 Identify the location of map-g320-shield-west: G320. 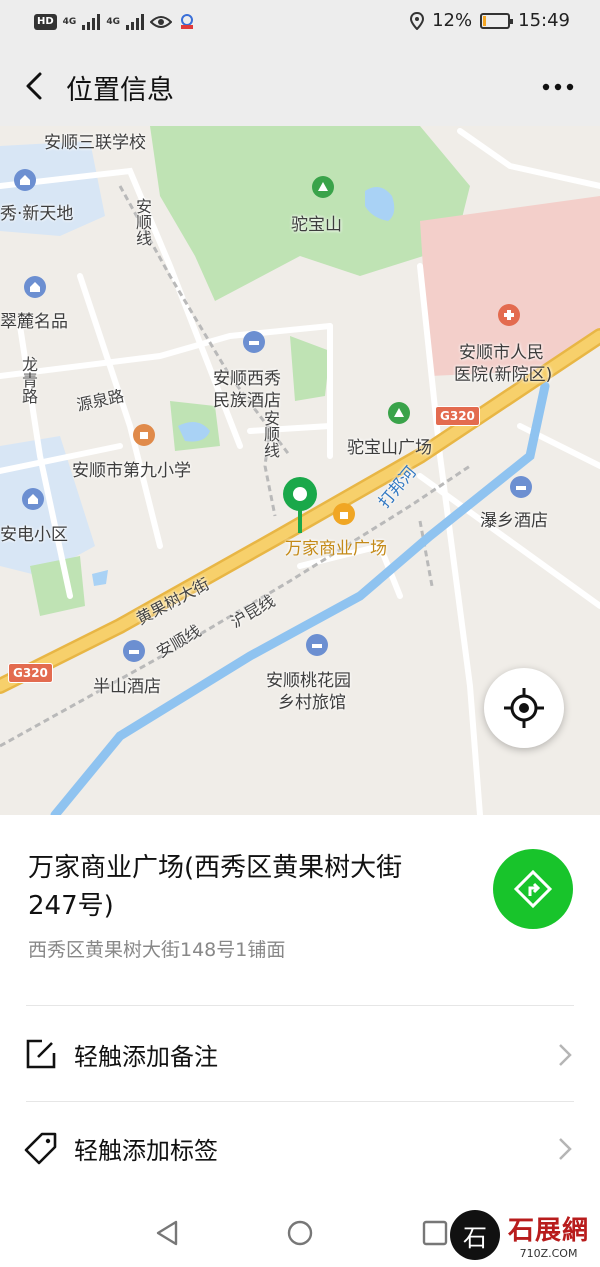
(30, 673).